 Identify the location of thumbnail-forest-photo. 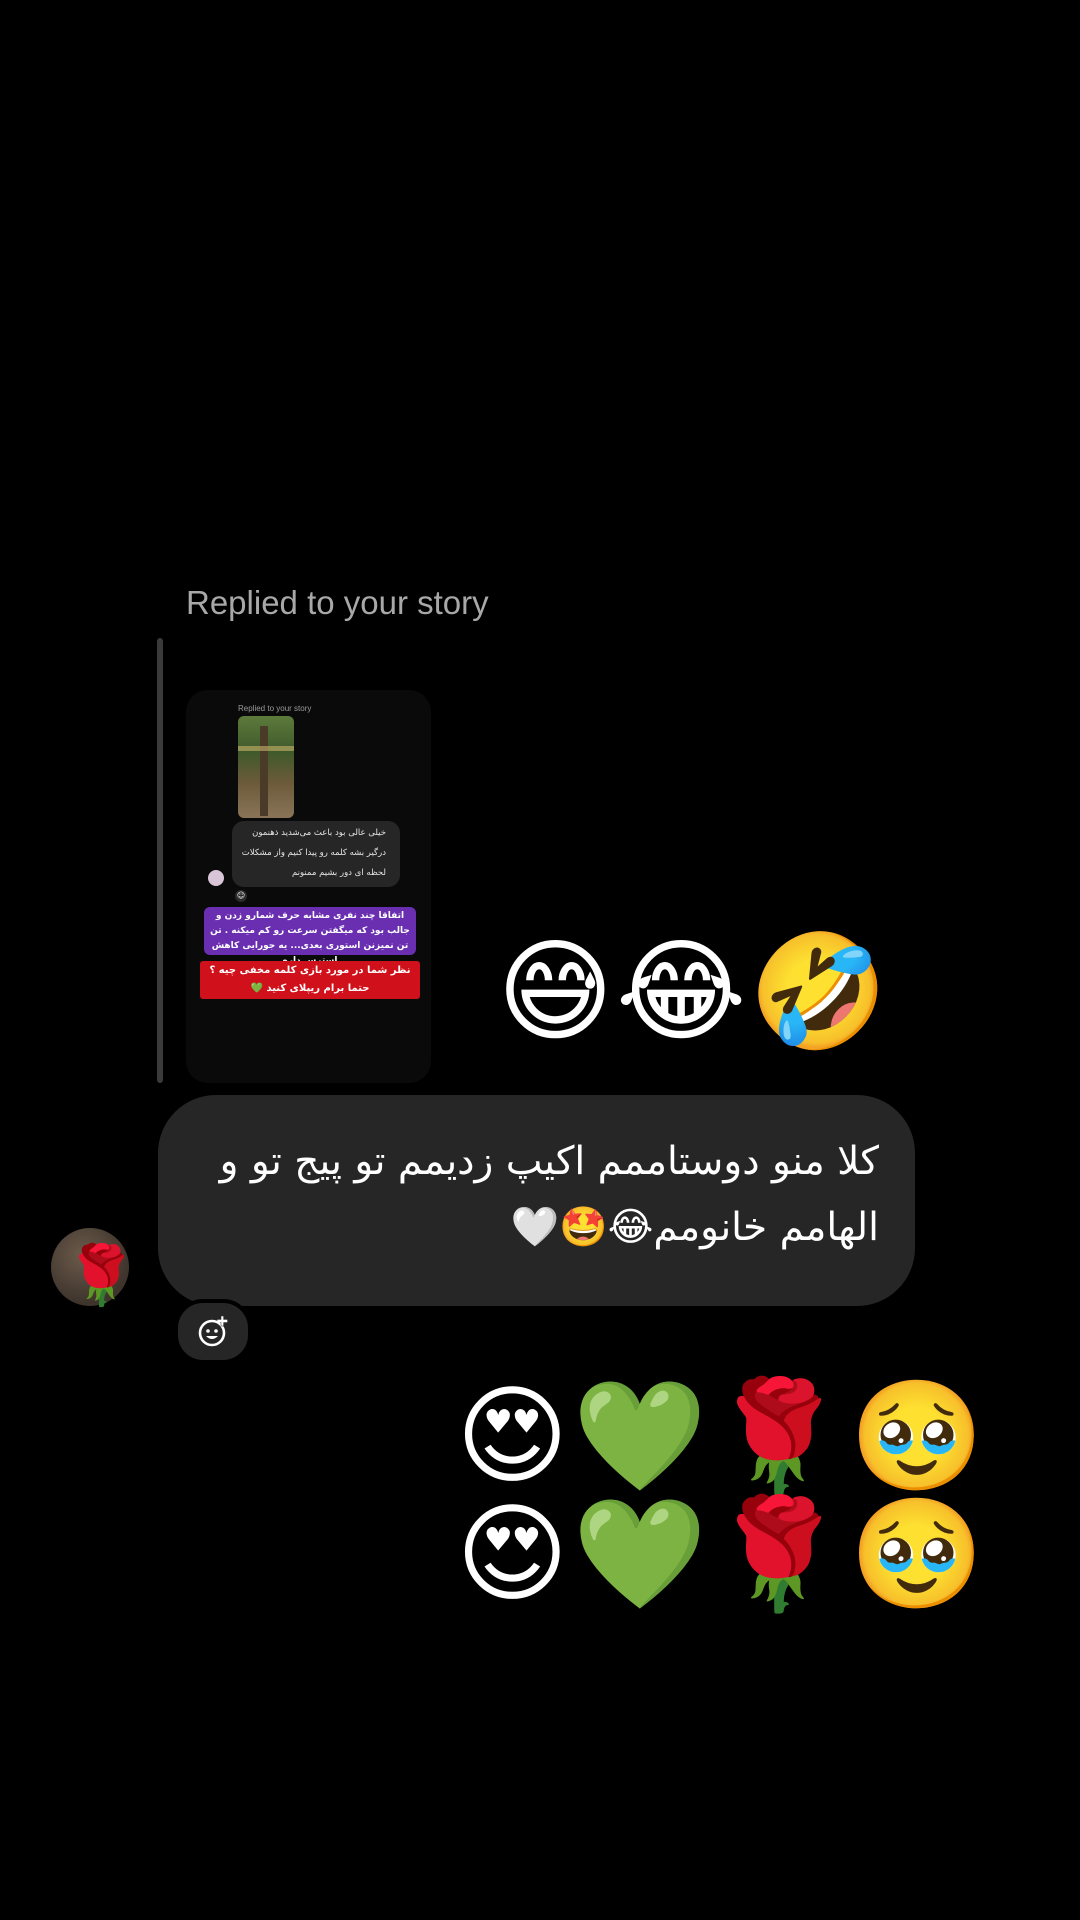
(266, 767).